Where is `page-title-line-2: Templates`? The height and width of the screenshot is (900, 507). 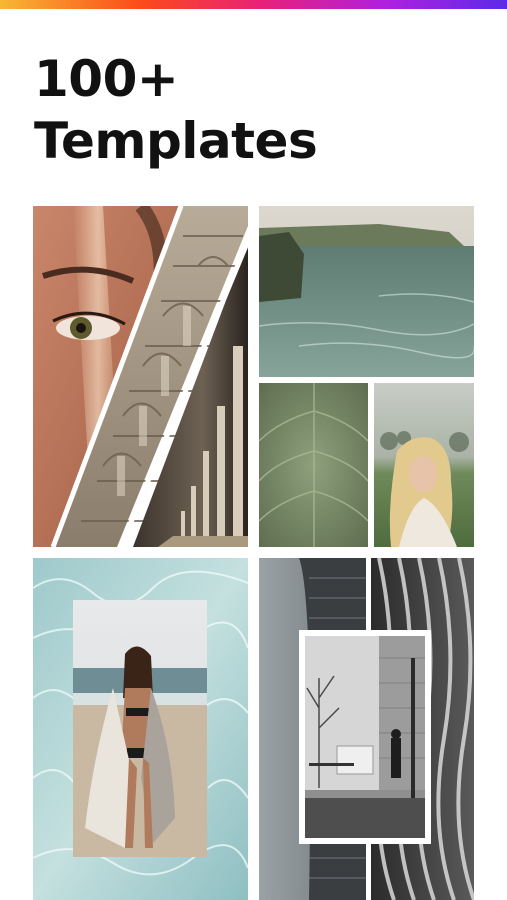
page-title-line-2: Templates is located at coordinates (176, 141).